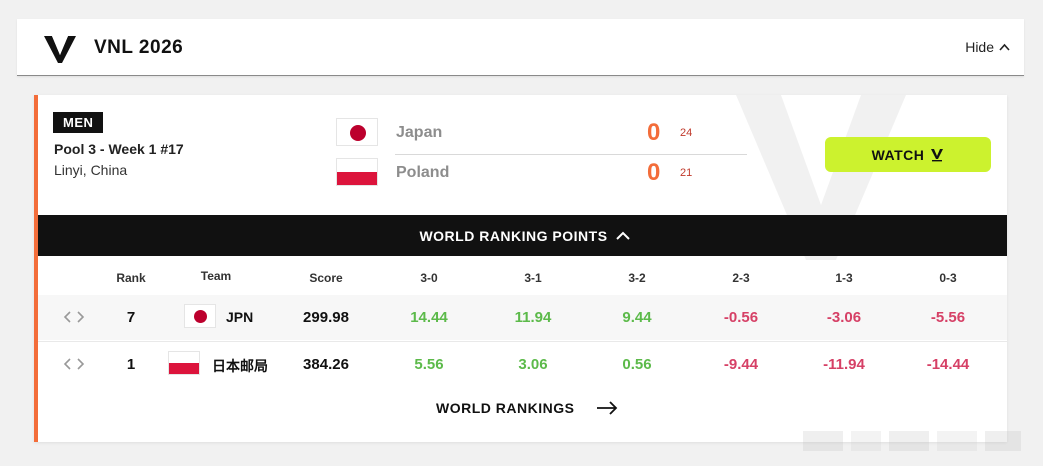  I want to click on pool-info: Pool 3 - Week 1 #17, so click(119, 149).